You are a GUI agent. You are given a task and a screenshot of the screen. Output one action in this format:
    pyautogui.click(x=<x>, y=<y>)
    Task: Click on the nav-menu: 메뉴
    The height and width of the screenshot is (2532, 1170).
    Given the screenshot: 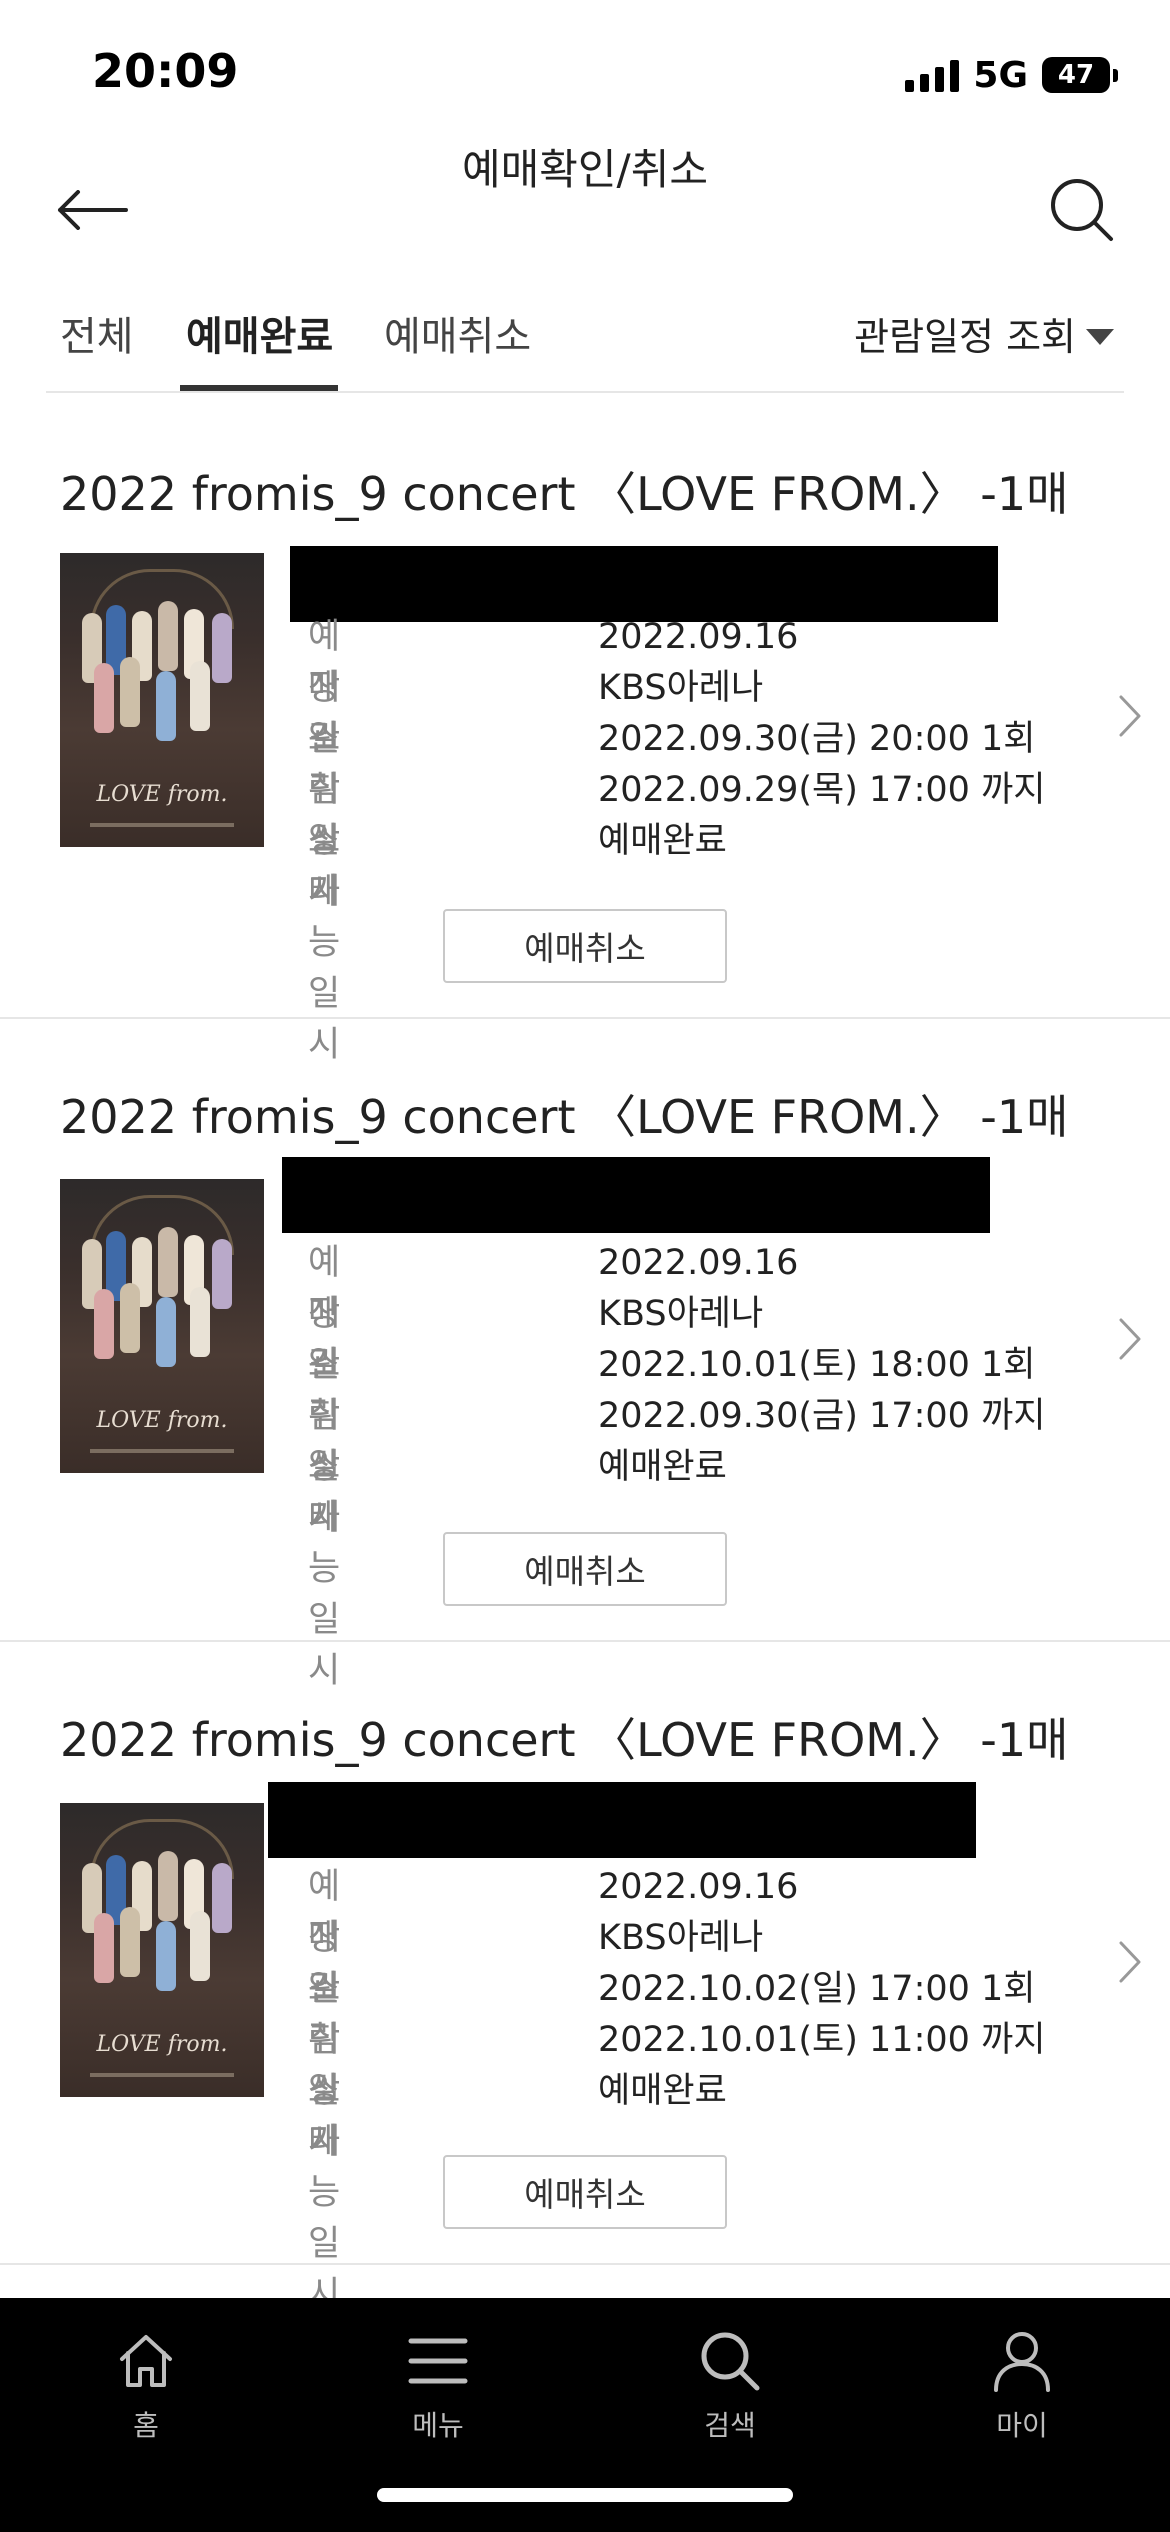 What is the action you would take?
    pyautogui.click(x=438, y=2385)
    